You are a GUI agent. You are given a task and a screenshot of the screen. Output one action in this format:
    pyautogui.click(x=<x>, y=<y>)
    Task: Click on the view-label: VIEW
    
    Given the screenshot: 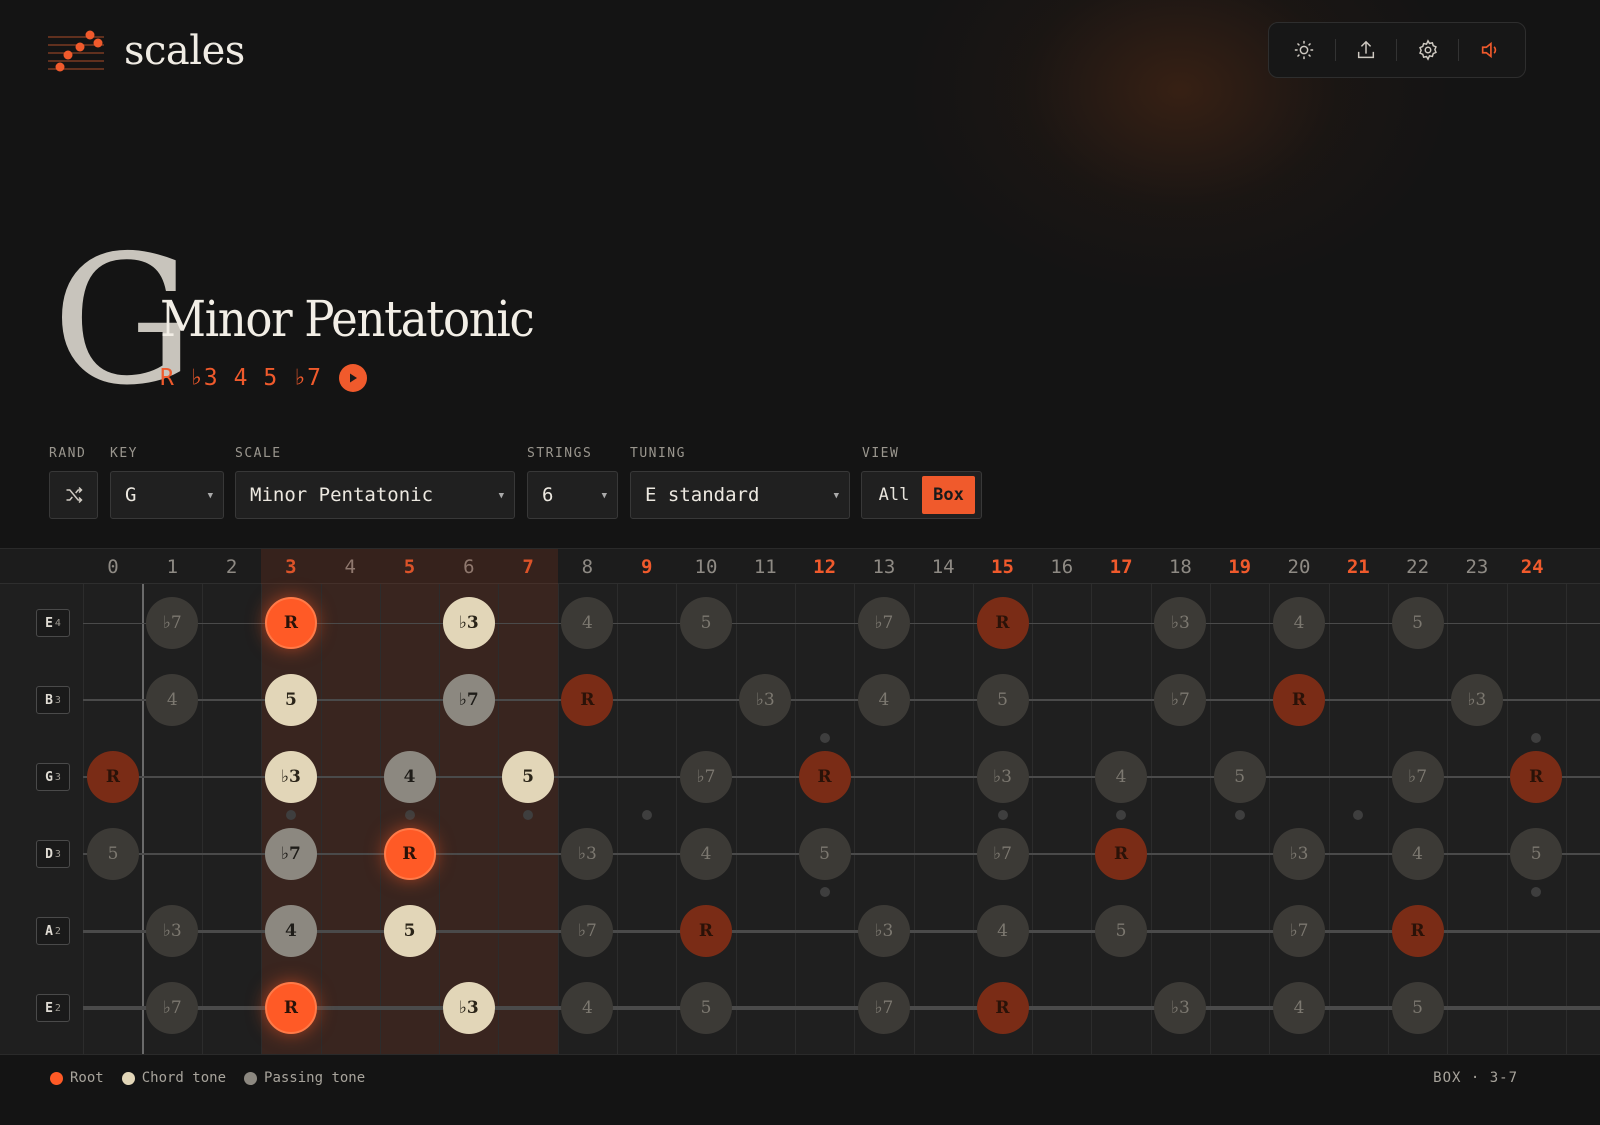 What is the action you would take?
    pyautogui.click(x=881, y=453)
    